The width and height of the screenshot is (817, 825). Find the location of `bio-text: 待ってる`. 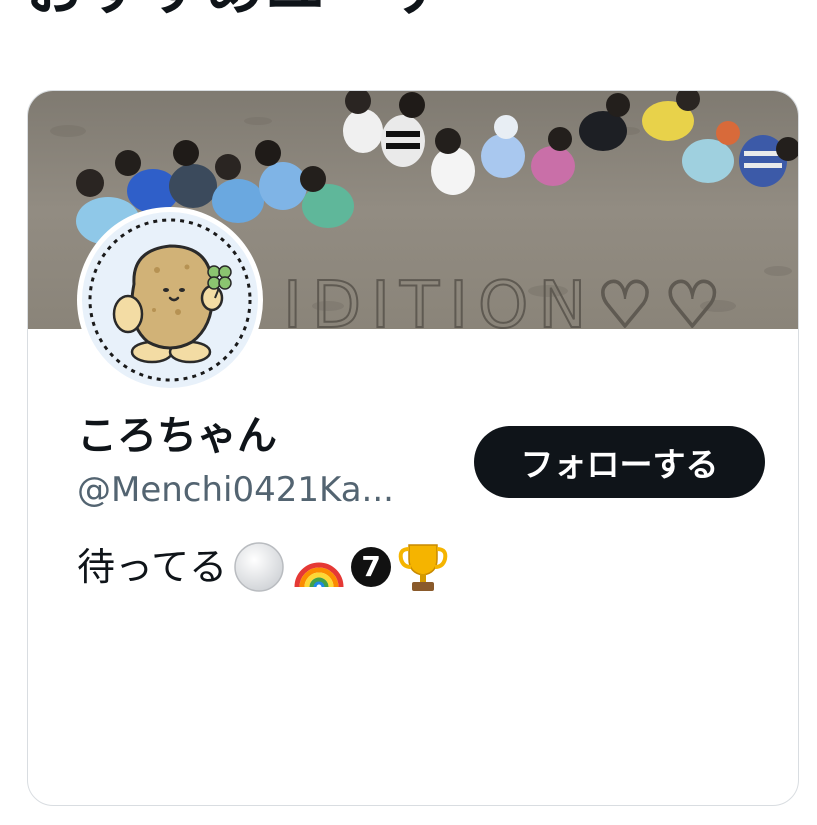

bio-text: 待ってる is located at coordinates (152, 567).